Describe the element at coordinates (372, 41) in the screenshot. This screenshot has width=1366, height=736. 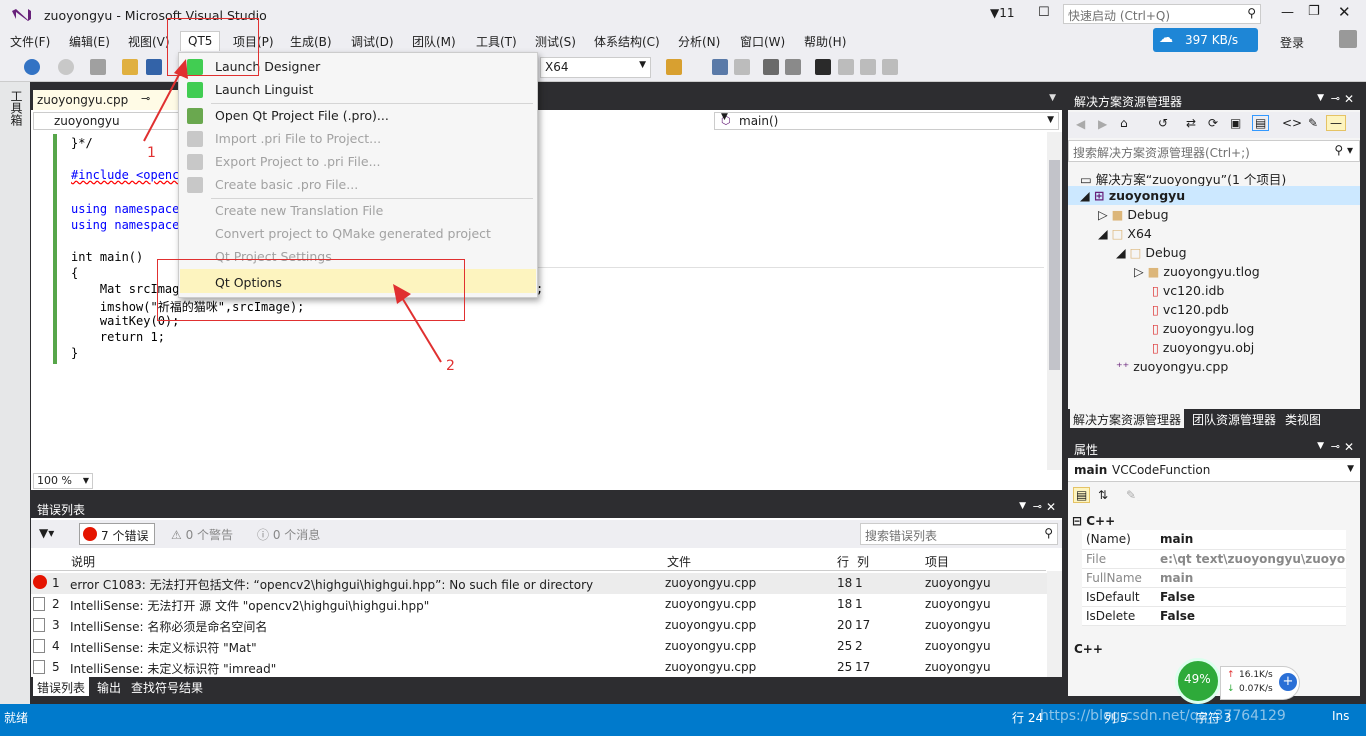
I see `menu-debug: 调试(D)` at that location.